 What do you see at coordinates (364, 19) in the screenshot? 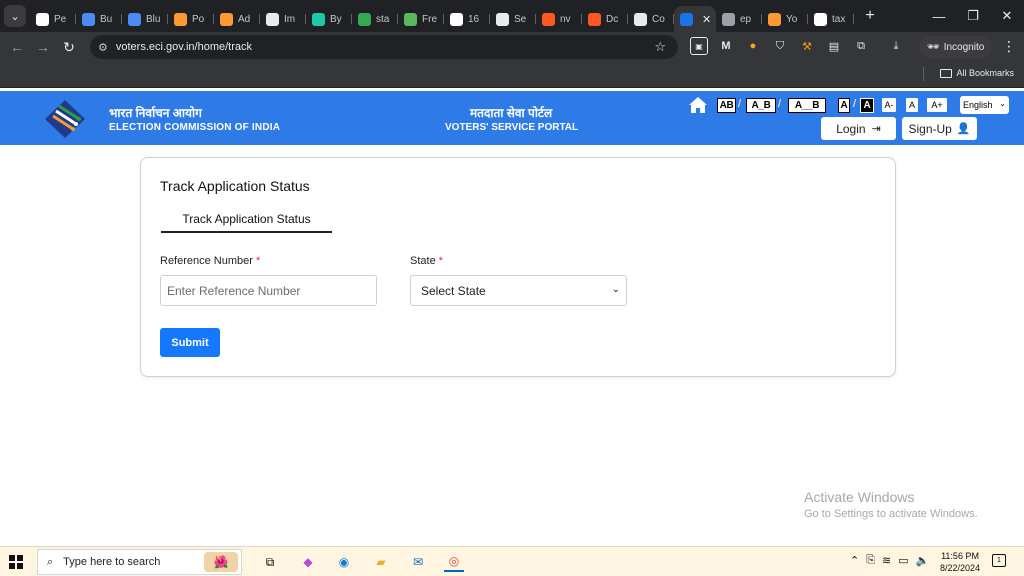
I see `trend-icon` at bounding box center [364, 19].